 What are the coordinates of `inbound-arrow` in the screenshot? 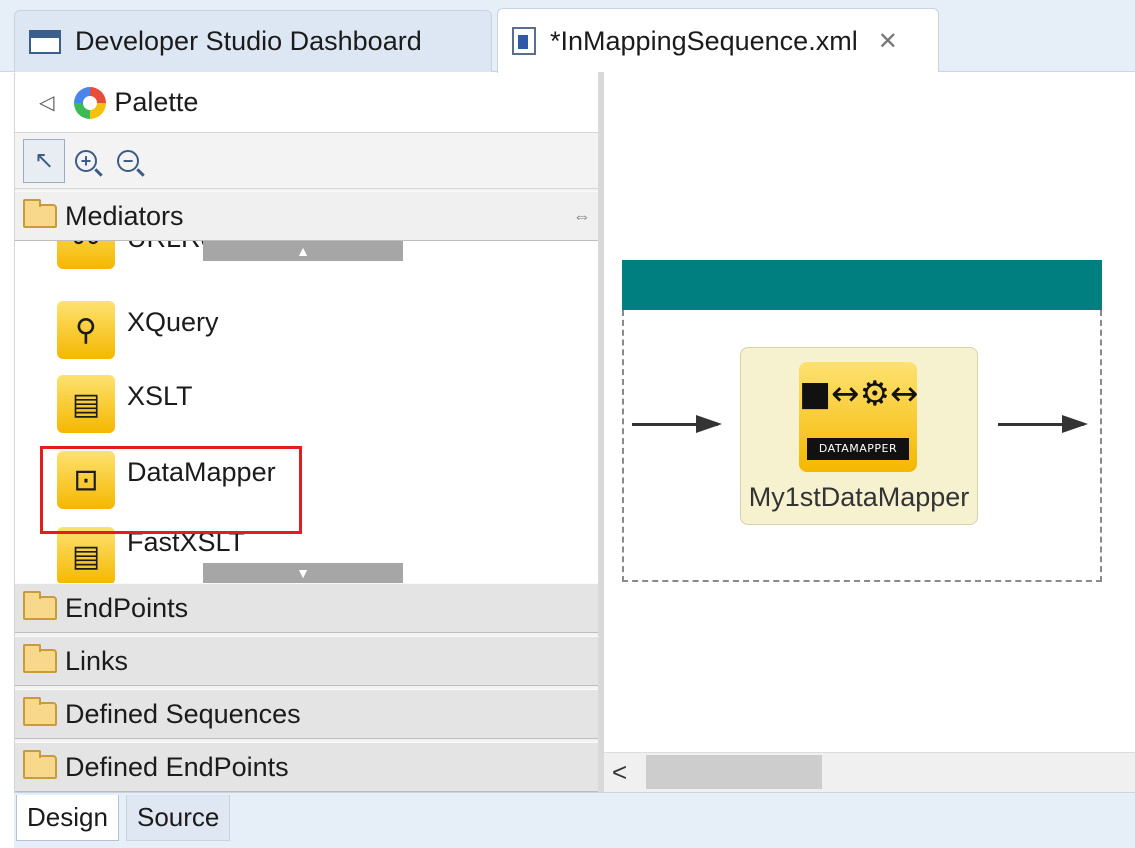 It's located at (677, 424).